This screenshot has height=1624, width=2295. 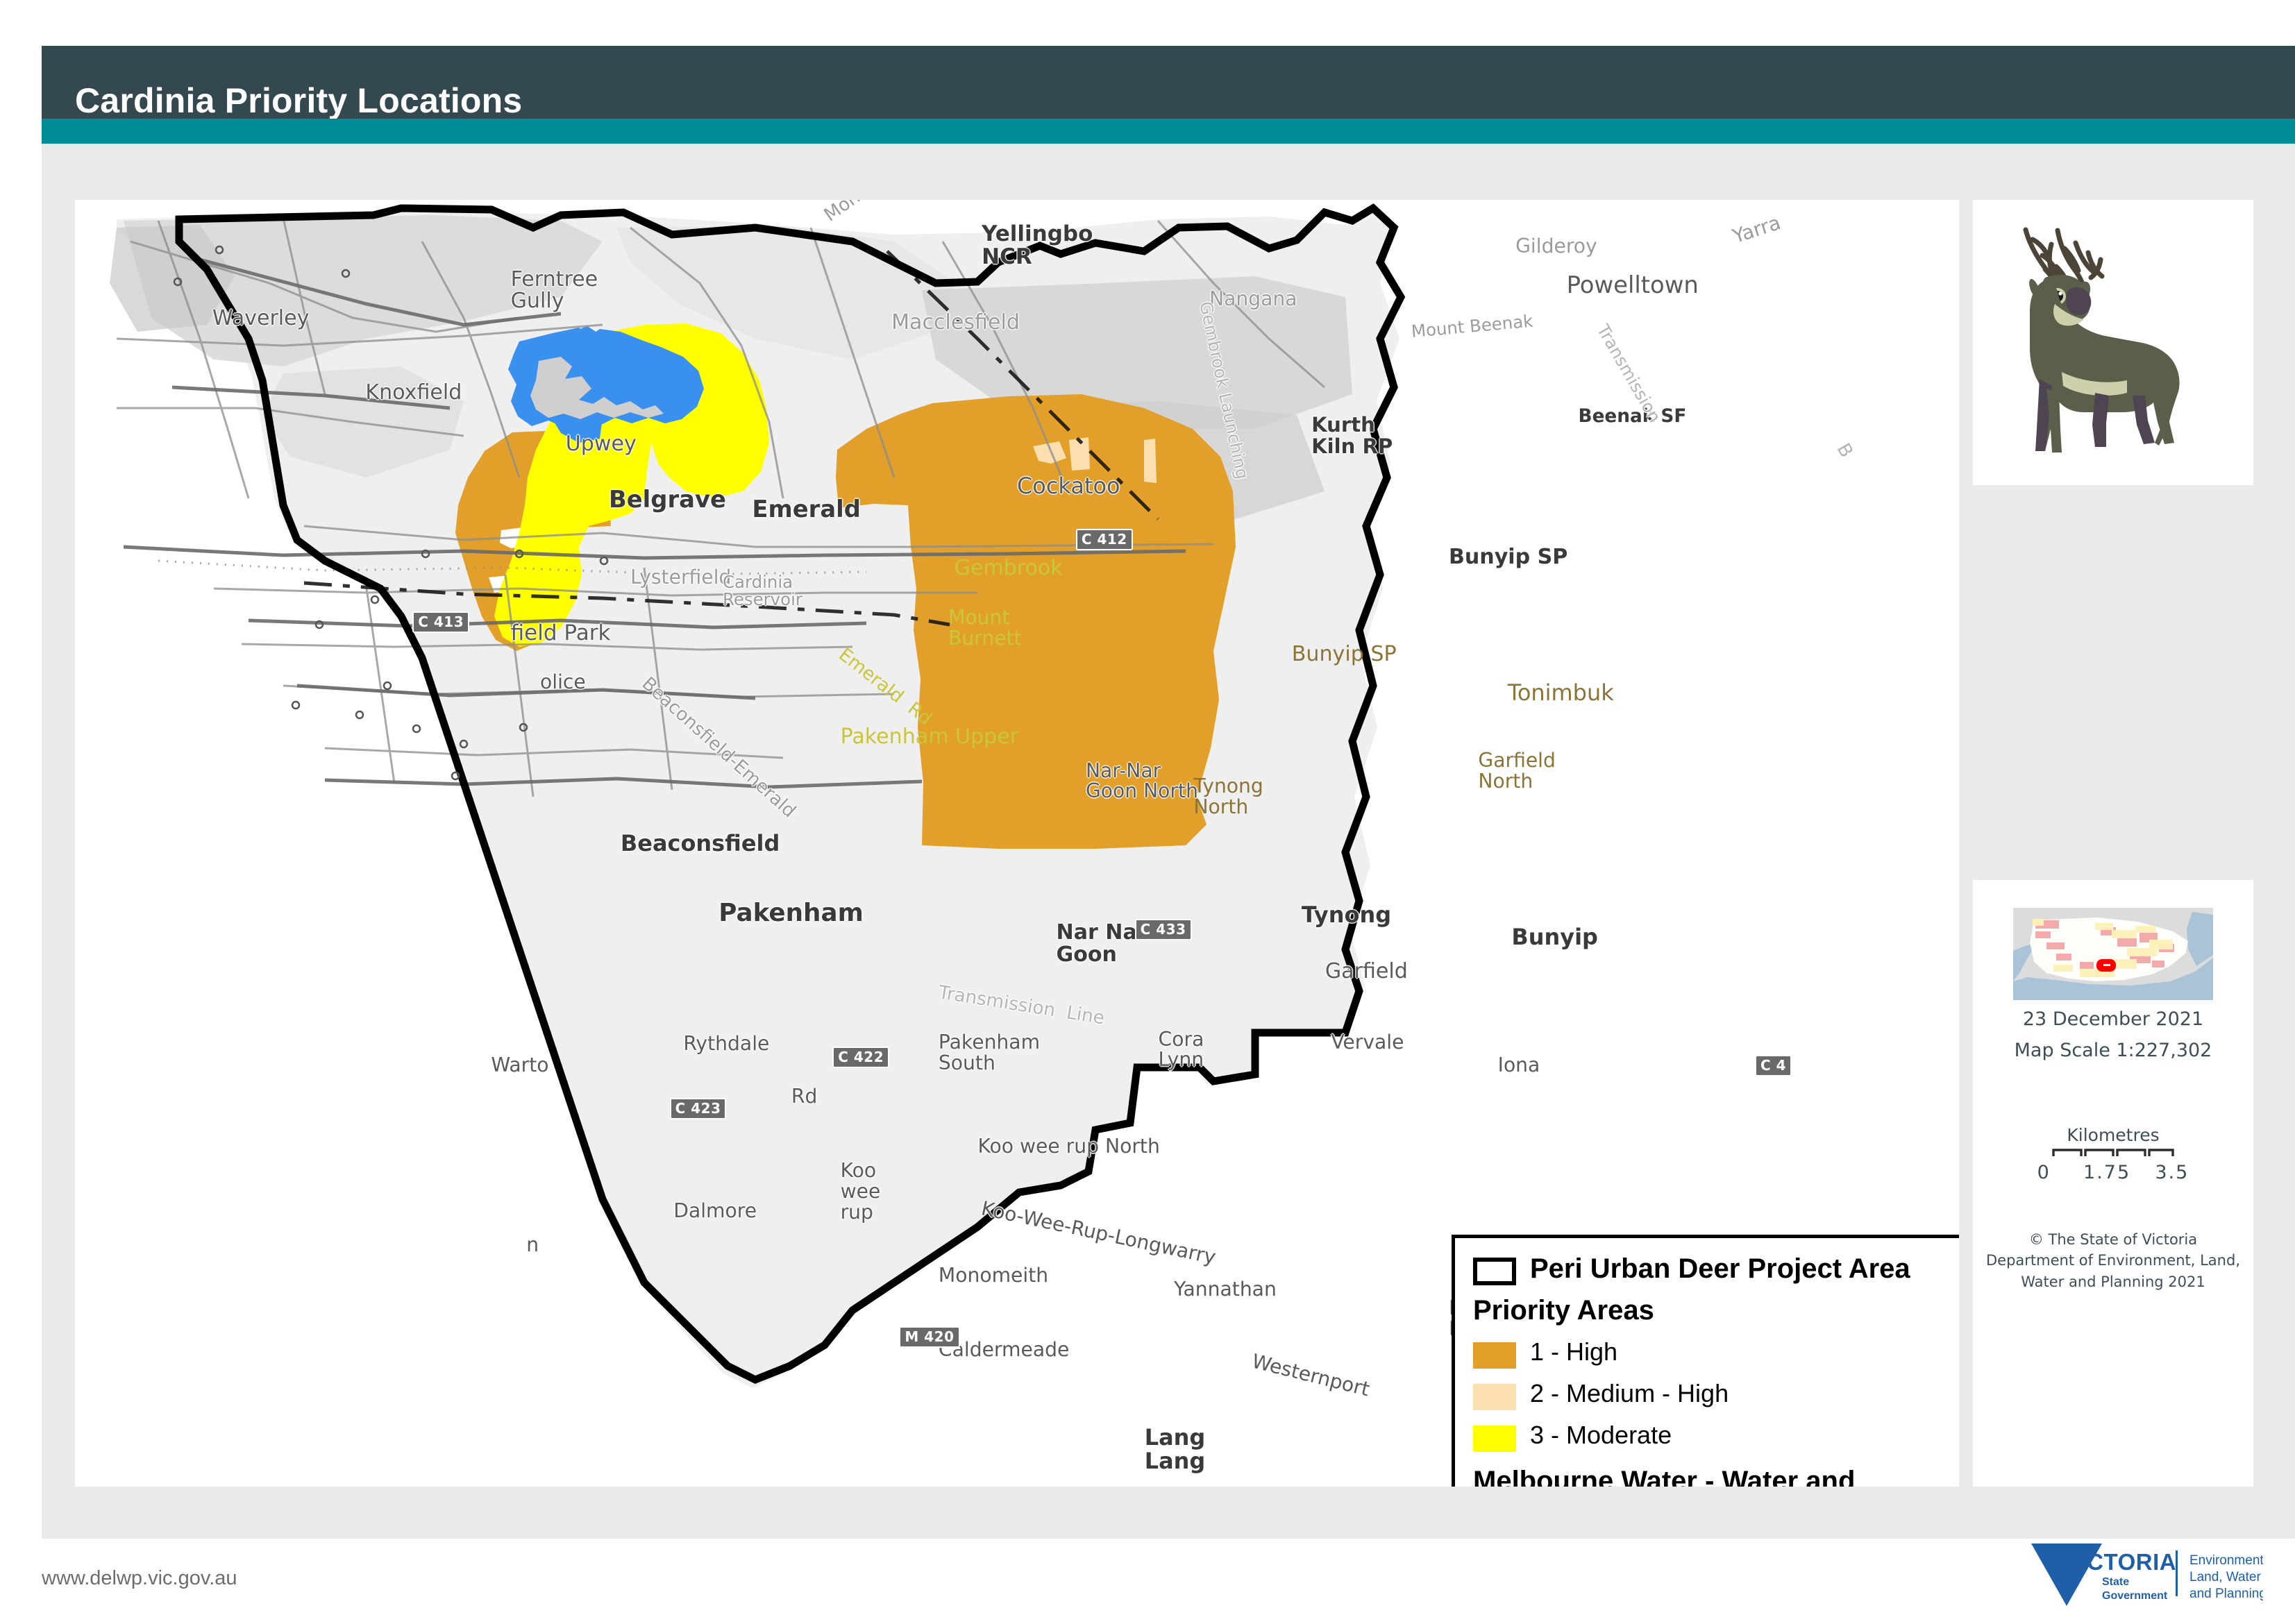 I want to click on scale-bar-ticks: 0 1.75 3.5, so click(x=2113, y=1172).